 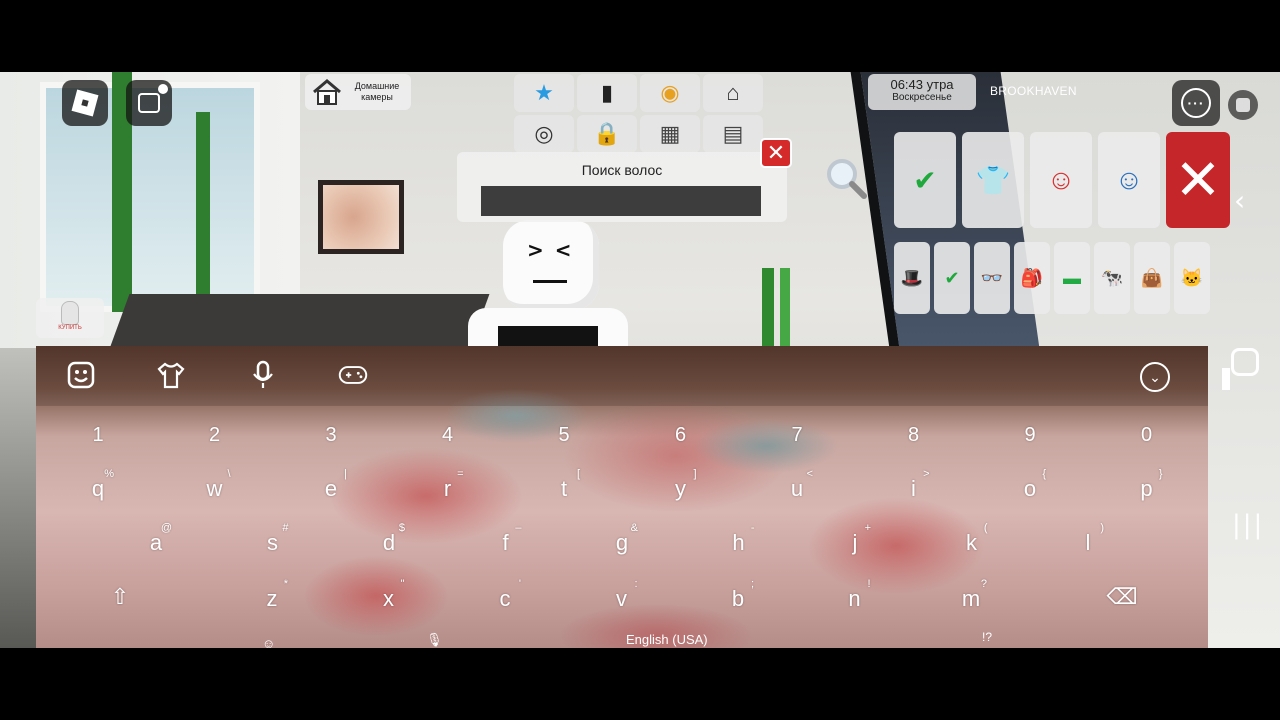 What do you see at coordinates (98, 485) in the screenshot?
I see `letter-key: q%` at bounding box center [98, 485].